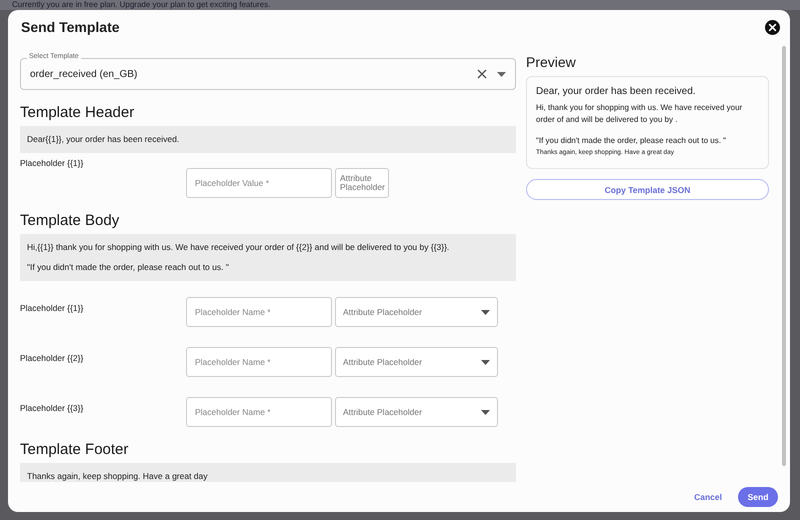 Image resolution: width=800 pixels, height=520 pixels. I want to click on close-icon, so click(772, 27).